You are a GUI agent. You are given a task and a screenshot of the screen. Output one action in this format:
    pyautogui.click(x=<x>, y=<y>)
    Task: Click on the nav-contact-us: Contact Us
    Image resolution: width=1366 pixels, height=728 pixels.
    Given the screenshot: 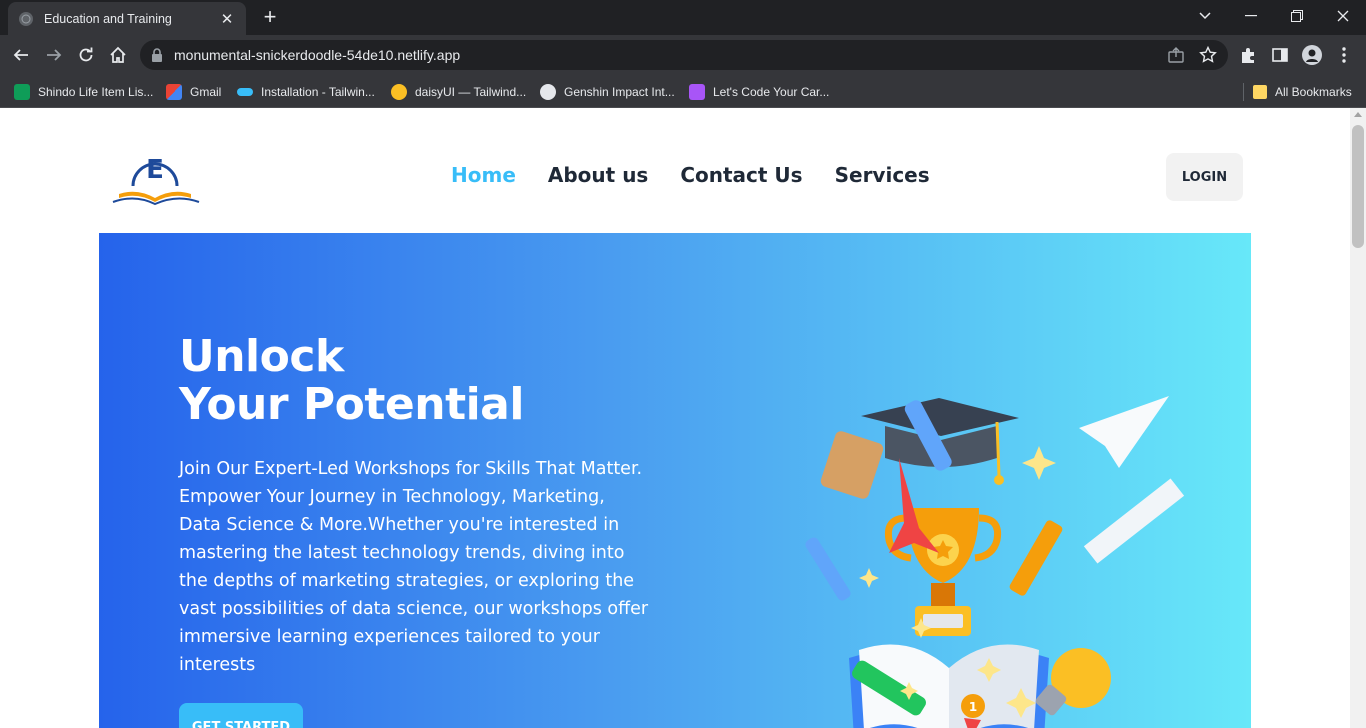 What is the action you would take?
    pyautogui.click(x=741, y=175)
    